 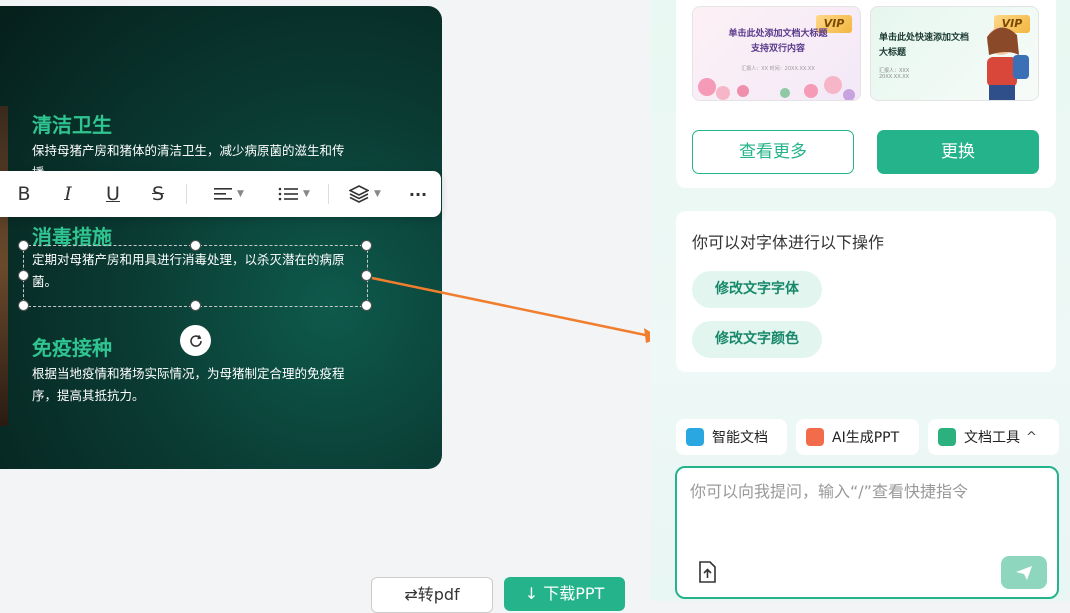 I want to click on chevron-up-icon: ^, so click(x=1031, y=437).